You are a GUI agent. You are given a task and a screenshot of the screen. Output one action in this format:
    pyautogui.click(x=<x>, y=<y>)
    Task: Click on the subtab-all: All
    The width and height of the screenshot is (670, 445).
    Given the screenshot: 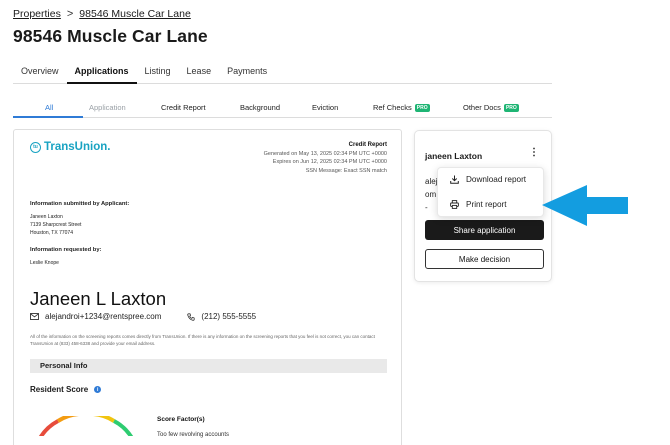 What is the action you would take?
    pyautogui.click(x=49, y=107)
    